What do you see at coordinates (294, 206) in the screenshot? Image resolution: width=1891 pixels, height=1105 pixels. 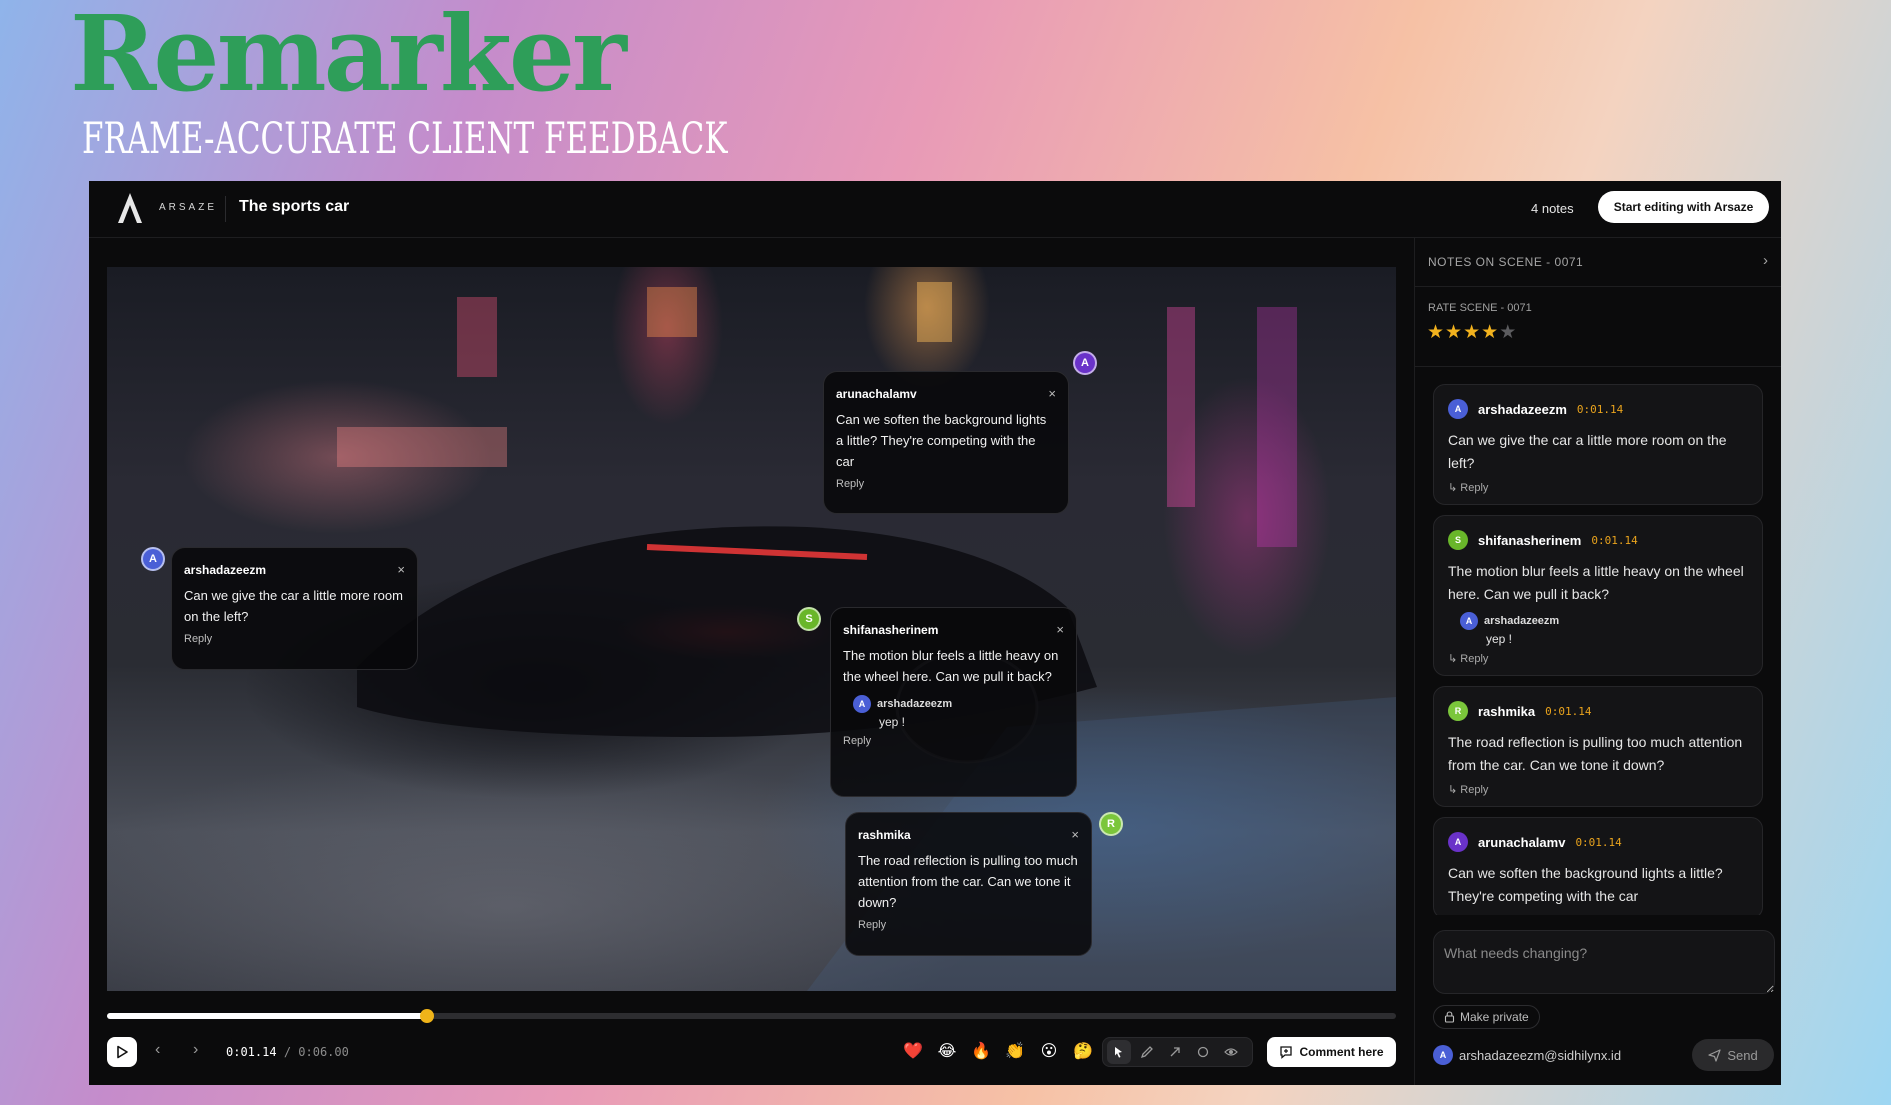 I see `project-title: The sports car` at bounding box center [294, 206].